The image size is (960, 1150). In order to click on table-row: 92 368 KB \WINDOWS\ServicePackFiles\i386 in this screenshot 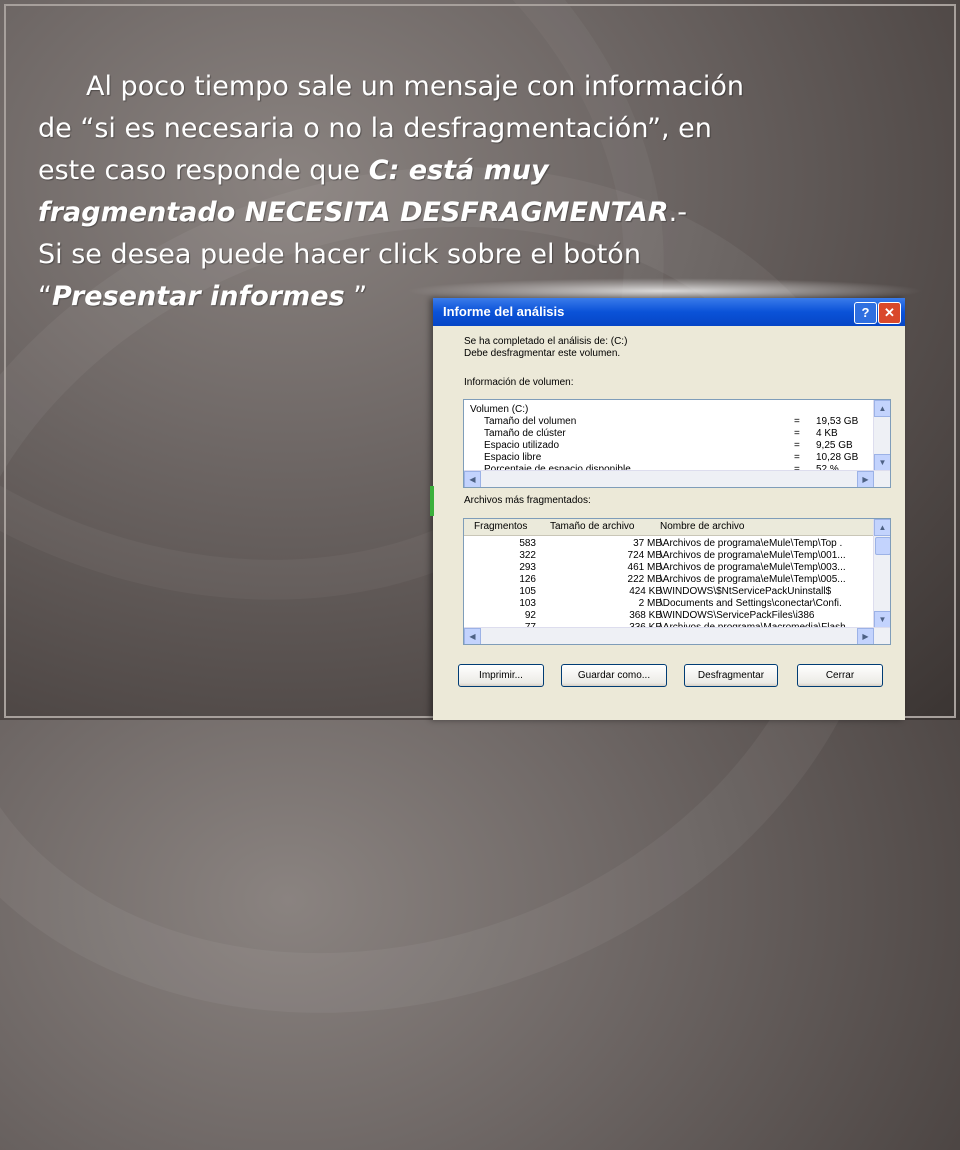, I will do `click(669, 616)`.